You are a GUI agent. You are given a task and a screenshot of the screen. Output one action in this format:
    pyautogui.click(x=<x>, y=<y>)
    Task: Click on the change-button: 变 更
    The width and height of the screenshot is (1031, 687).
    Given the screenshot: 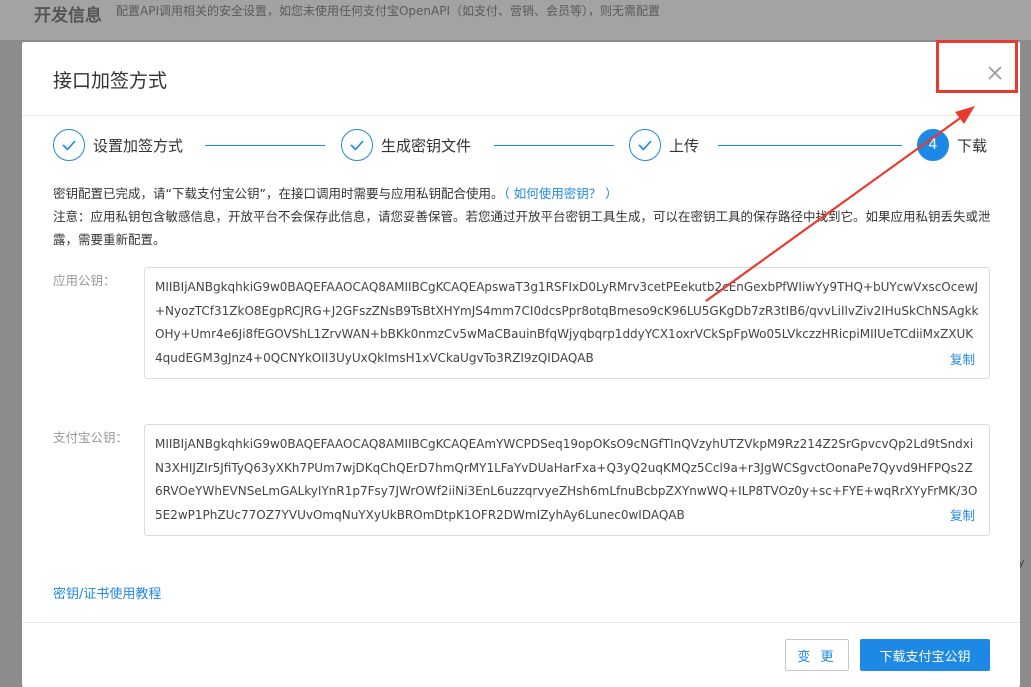 What is the action you would take?
    pyautogui.click(x=817, y=655)
    